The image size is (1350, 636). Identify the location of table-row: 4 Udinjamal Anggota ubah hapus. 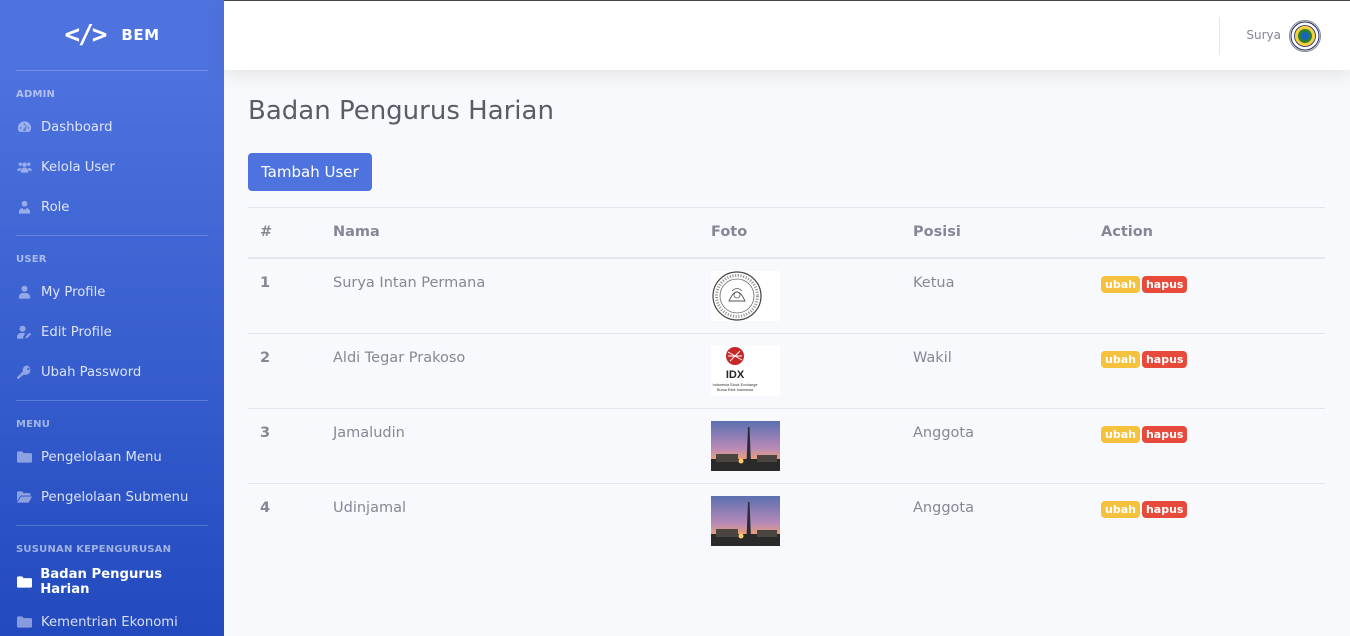
(786, 520).